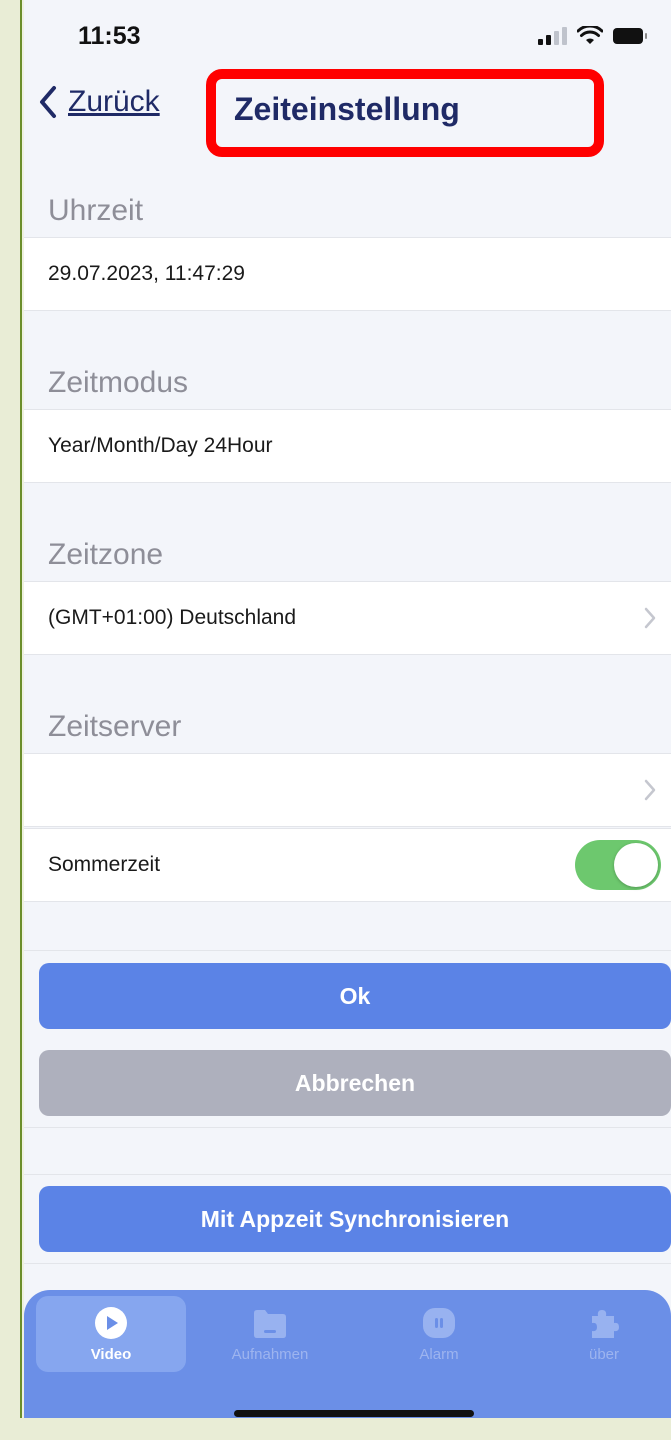  What do you see at coordinates (347, 618) in the screenshot?
I see `zeitzone-row: (GMT+01:00) Deutschland` at bounding box center [347, 618].